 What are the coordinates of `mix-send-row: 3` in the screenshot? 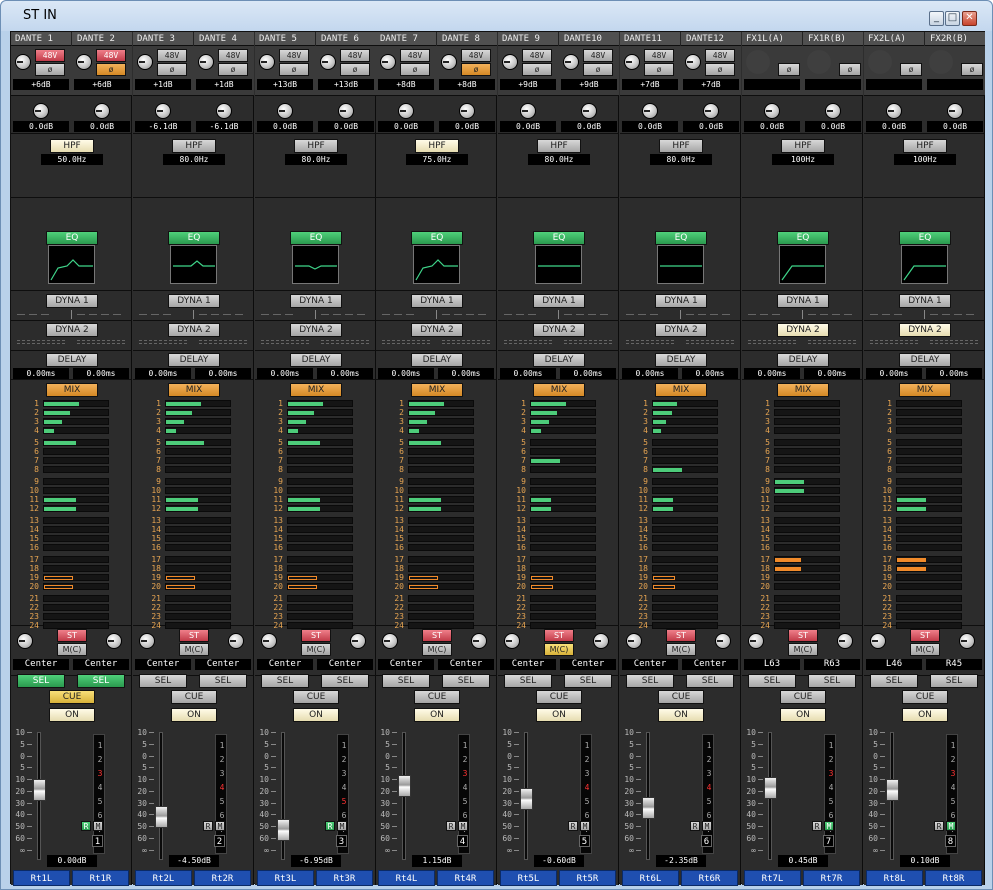 It's located at (923, 421).